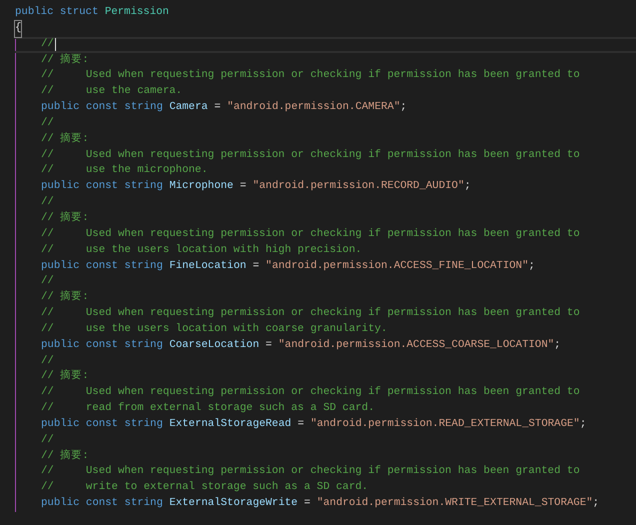 This screenshot has width=636, height=525. What do you see at coordinates (205, 488) in the screenshot?
I see `code-line: // write to external storage such as a SD card.` at bounding box center [205, 488].